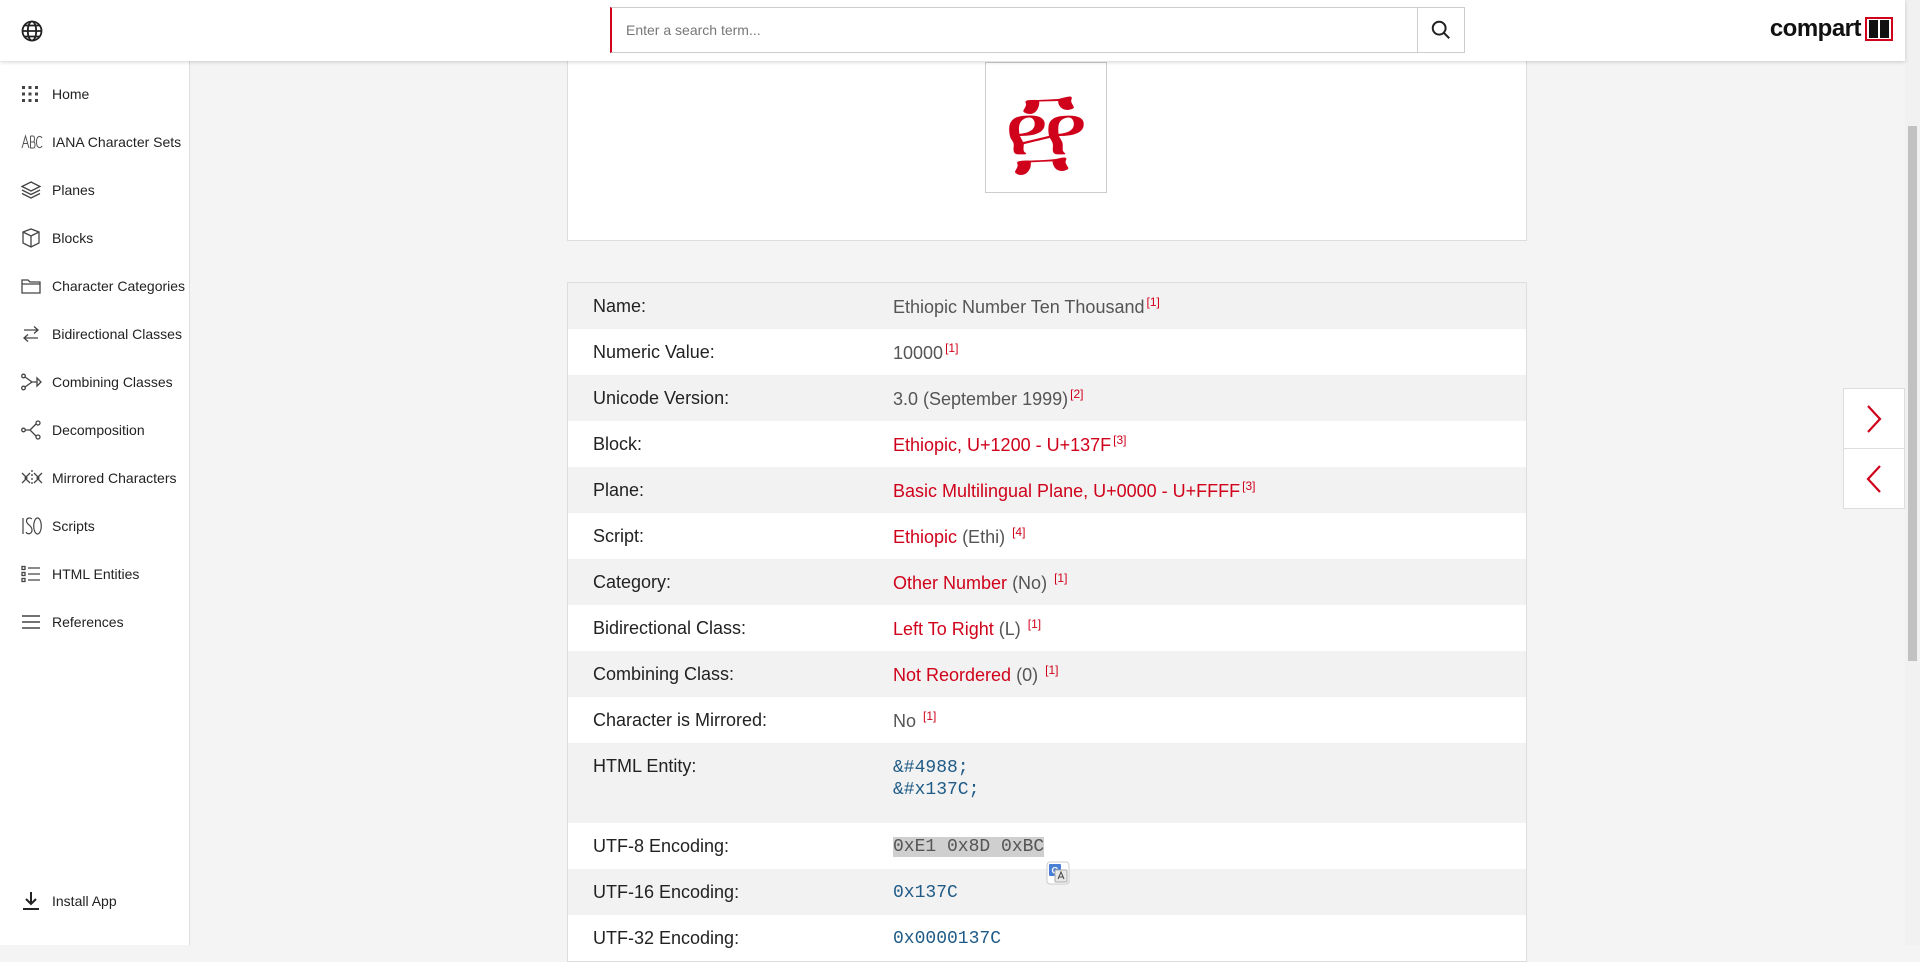 The image size is (1920, 962). What do you see at coordinates (929, 716) in the screenshot?
I see `mirrored-reference-link: [1]` at bounding box center [929, 716].